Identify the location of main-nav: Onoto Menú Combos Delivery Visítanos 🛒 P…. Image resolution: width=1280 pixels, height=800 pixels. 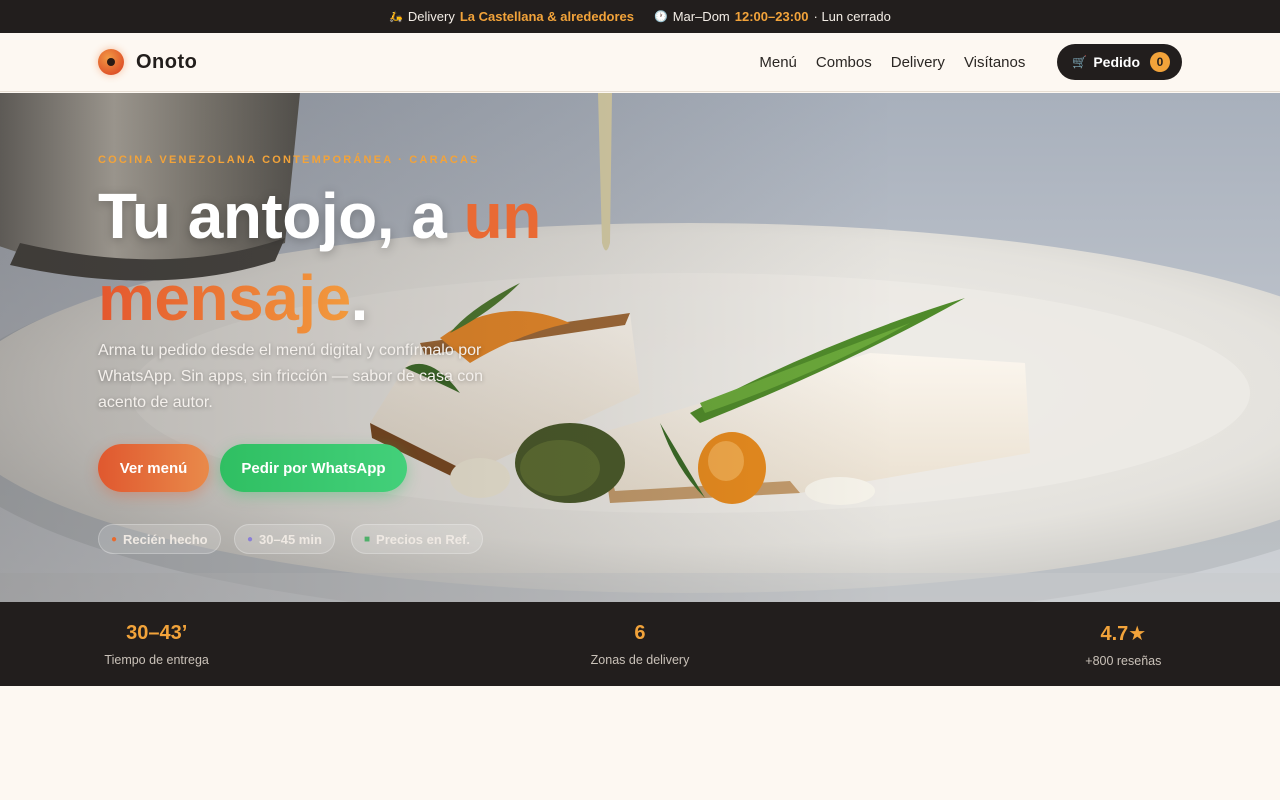
(640, 62).